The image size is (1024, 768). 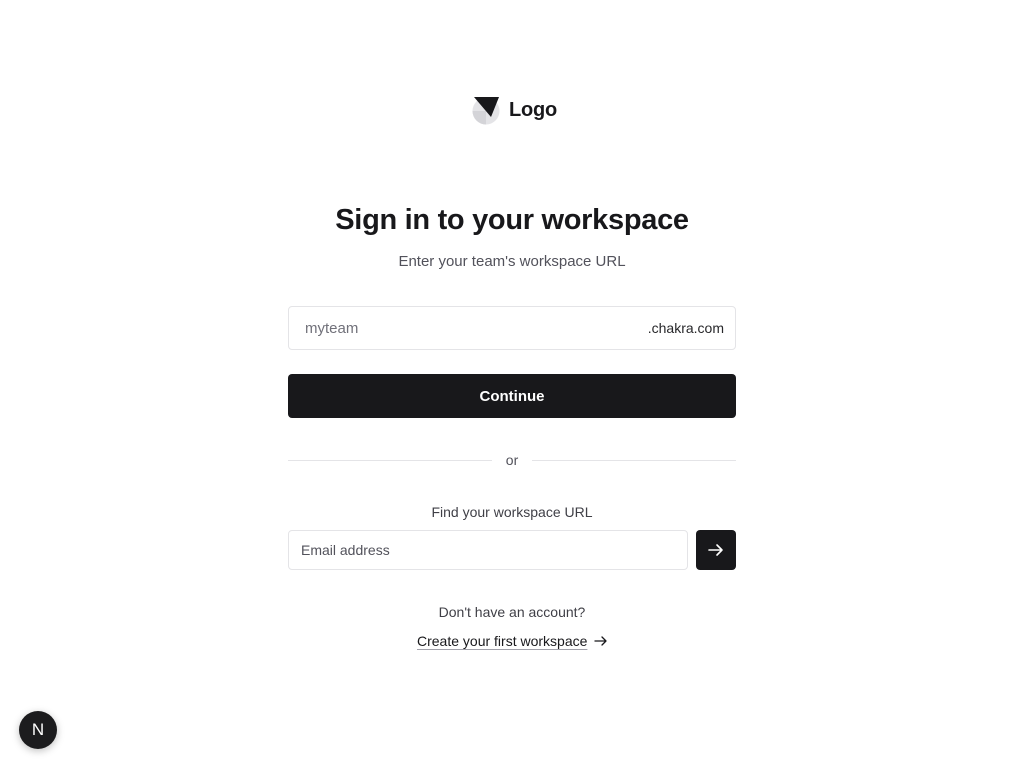 I want to click on workspace-url-field: .chakra.com, so click(x=512, y=328).